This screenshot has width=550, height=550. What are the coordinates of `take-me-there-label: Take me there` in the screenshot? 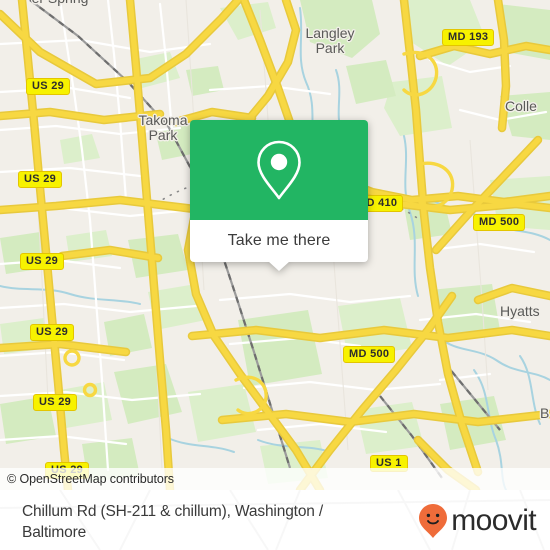 It's located at (279, 240).